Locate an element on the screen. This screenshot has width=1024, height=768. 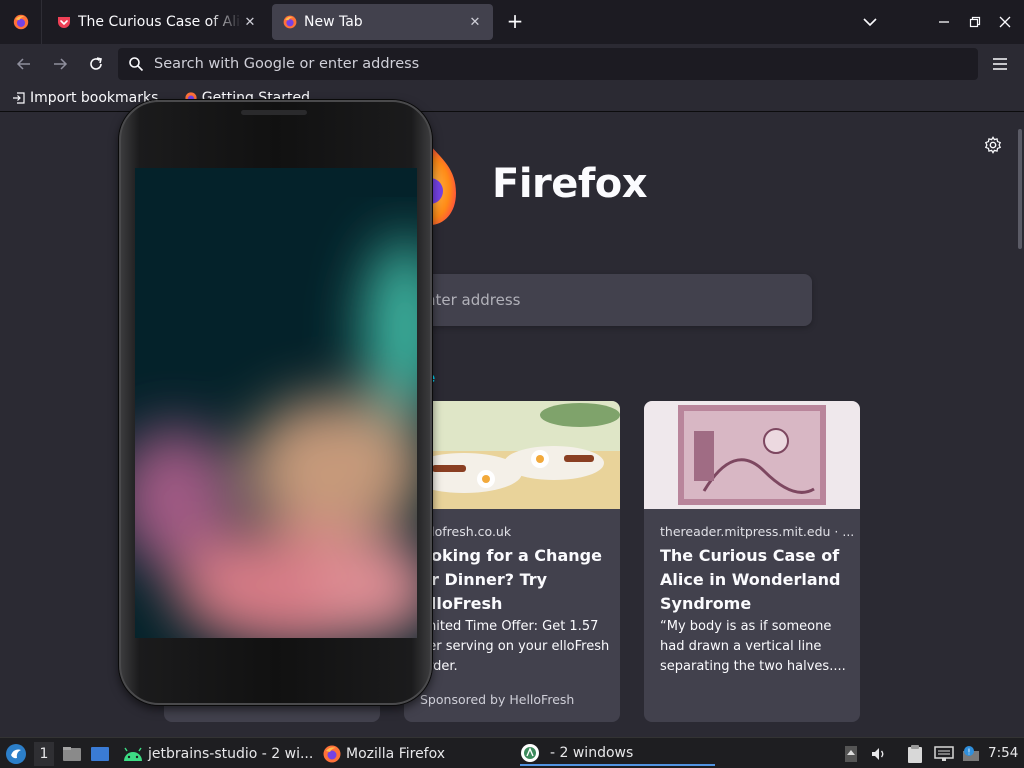
arrow-left-icon is located at coordinates (23, 64).